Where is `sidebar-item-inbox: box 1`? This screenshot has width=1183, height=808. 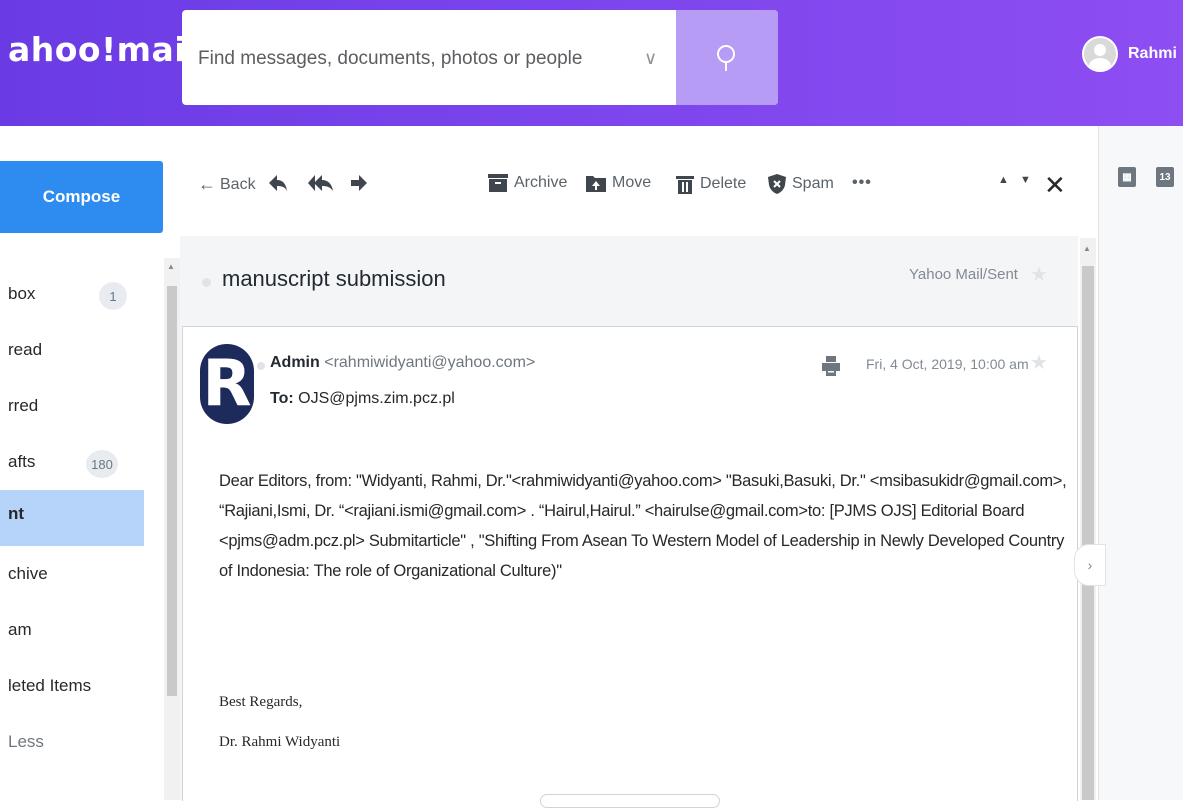
sidebar-item-inbox: box 1 is located at coordinates (72, 298).